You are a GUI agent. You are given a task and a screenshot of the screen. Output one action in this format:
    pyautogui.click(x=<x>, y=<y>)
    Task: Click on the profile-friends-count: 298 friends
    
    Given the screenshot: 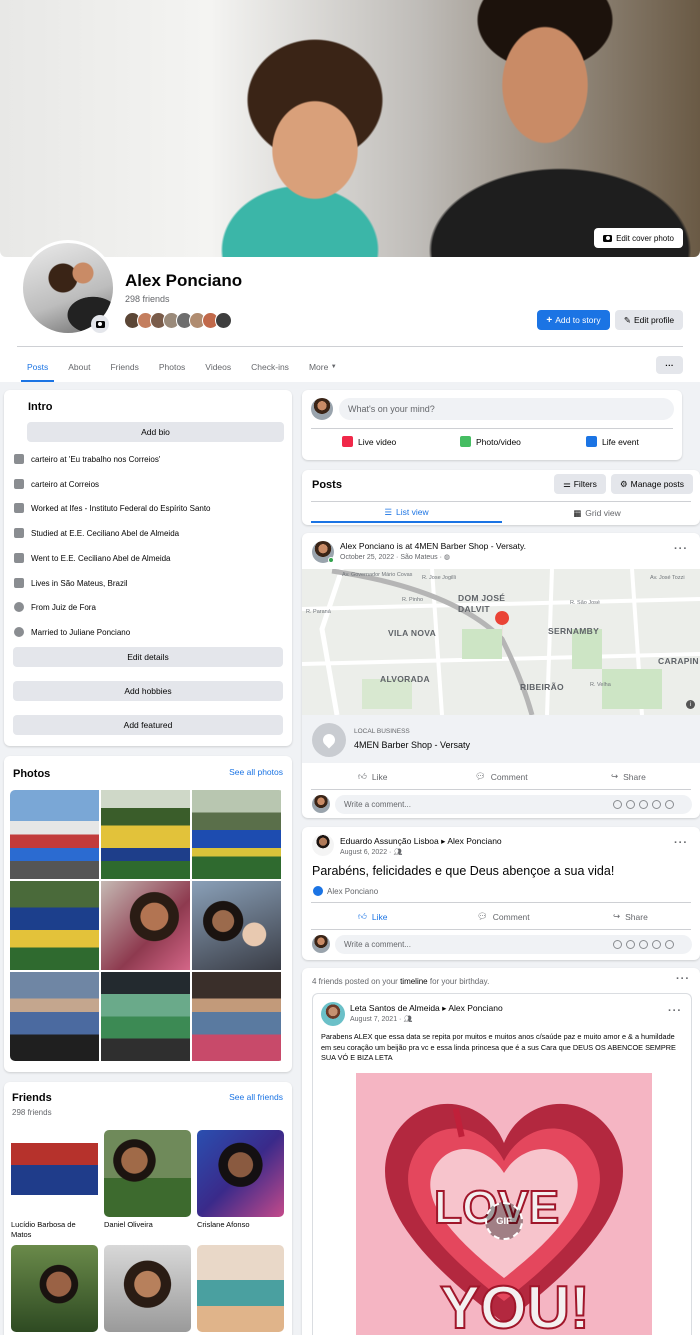 What is the action you would take?
    pyautogui.click(x=147, y=299)
    